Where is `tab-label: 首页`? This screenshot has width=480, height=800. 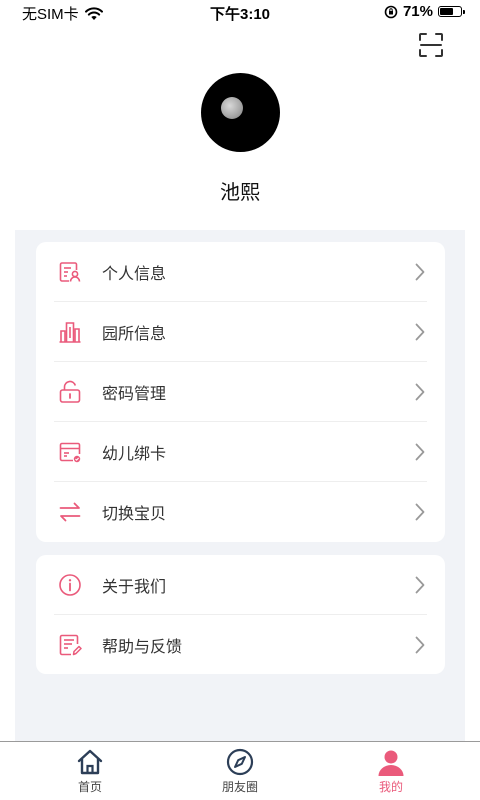
tab-label: 首页 is located at coordinates (89, 787).